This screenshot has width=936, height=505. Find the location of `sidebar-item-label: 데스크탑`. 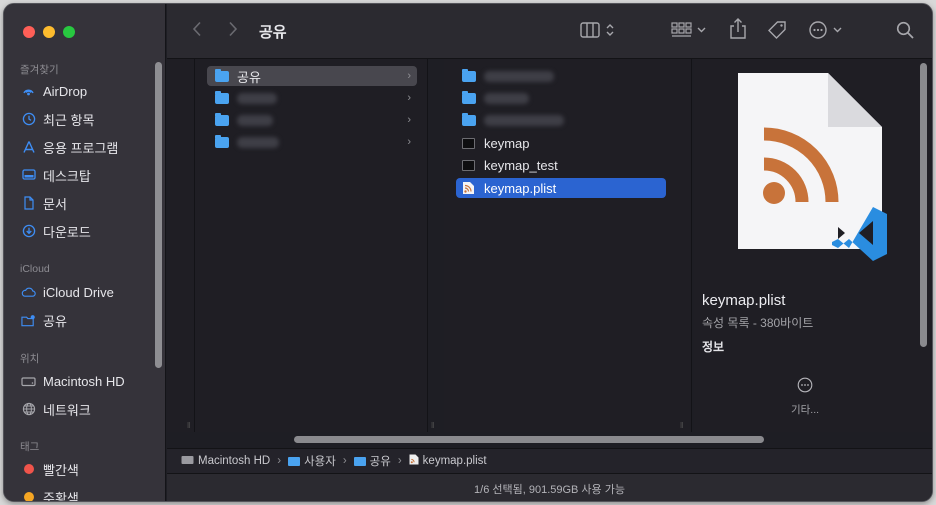

sidebar-item-label: 데스크탑 is located at coordinates (67, 176).